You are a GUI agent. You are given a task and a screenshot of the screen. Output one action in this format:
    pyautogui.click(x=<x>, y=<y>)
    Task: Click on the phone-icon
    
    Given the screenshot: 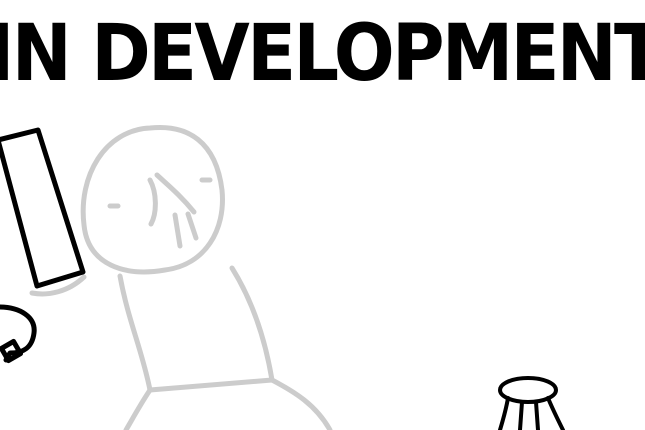 What is the action you would take?
    pyautogui.click(x=43, y=245)
    